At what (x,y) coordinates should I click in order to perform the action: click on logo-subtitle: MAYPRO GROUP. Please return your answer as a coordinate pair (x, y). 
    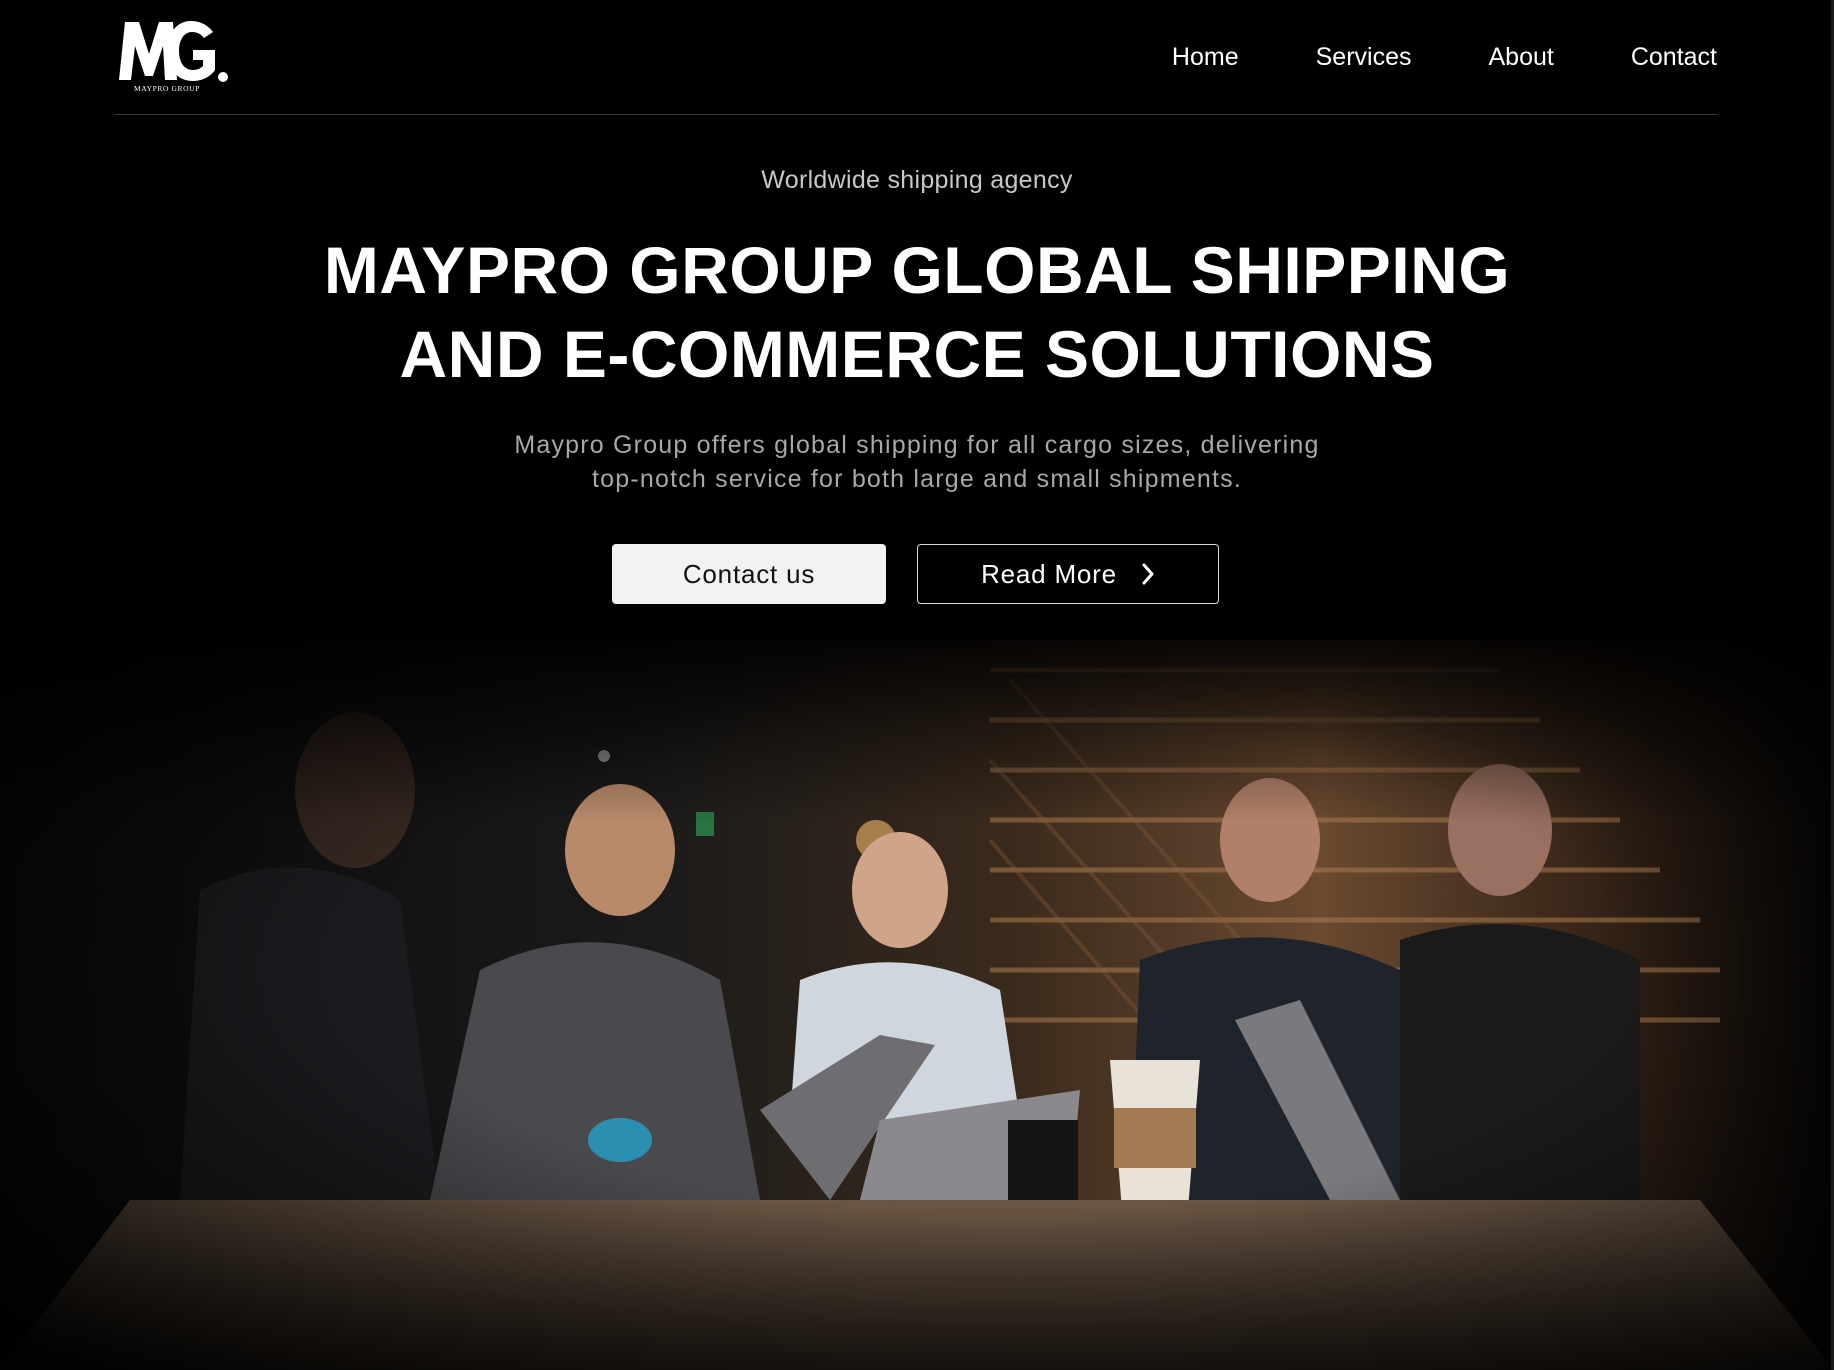
    Looking at the image, I should click on (167, 88).